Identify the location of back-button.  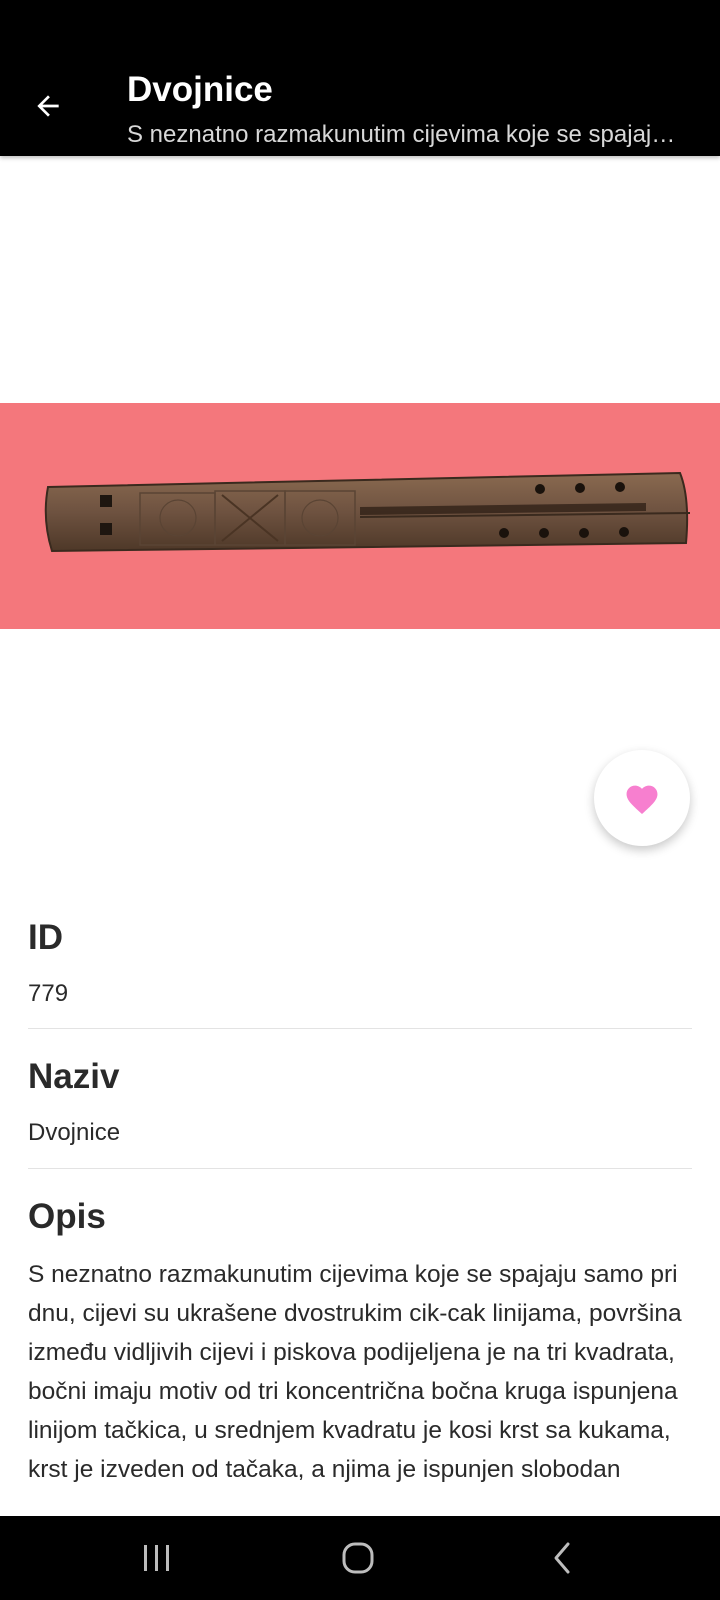
(48, 106).